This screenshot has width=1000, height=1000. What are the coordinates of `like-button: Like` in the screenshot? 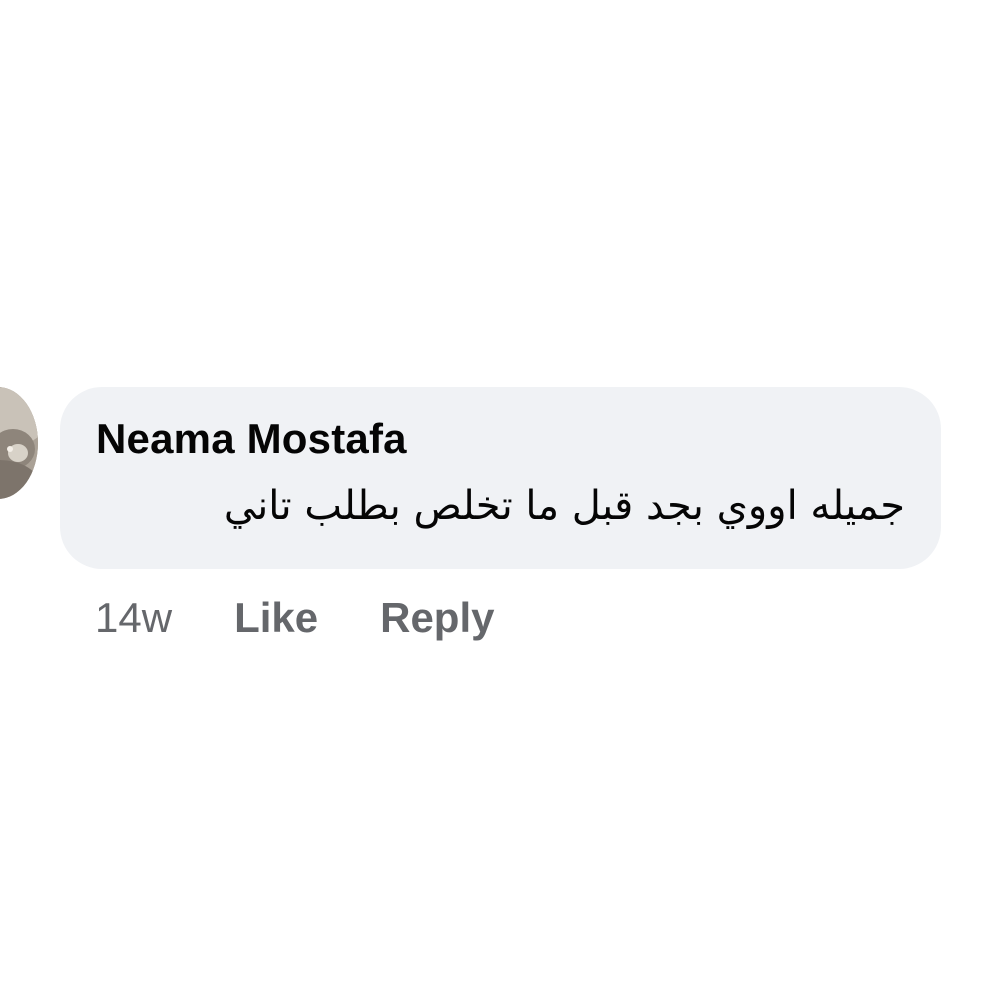 It's located at (276, 618).